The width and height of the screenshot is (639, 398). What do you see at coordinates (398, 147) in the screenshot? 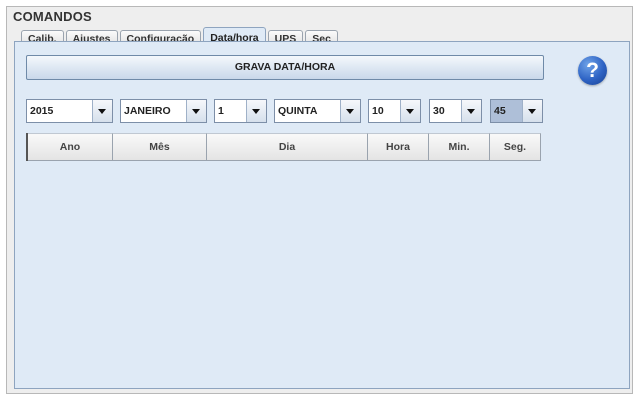
I see `column-header-hora: Hora` at bounding box center [398, 147].